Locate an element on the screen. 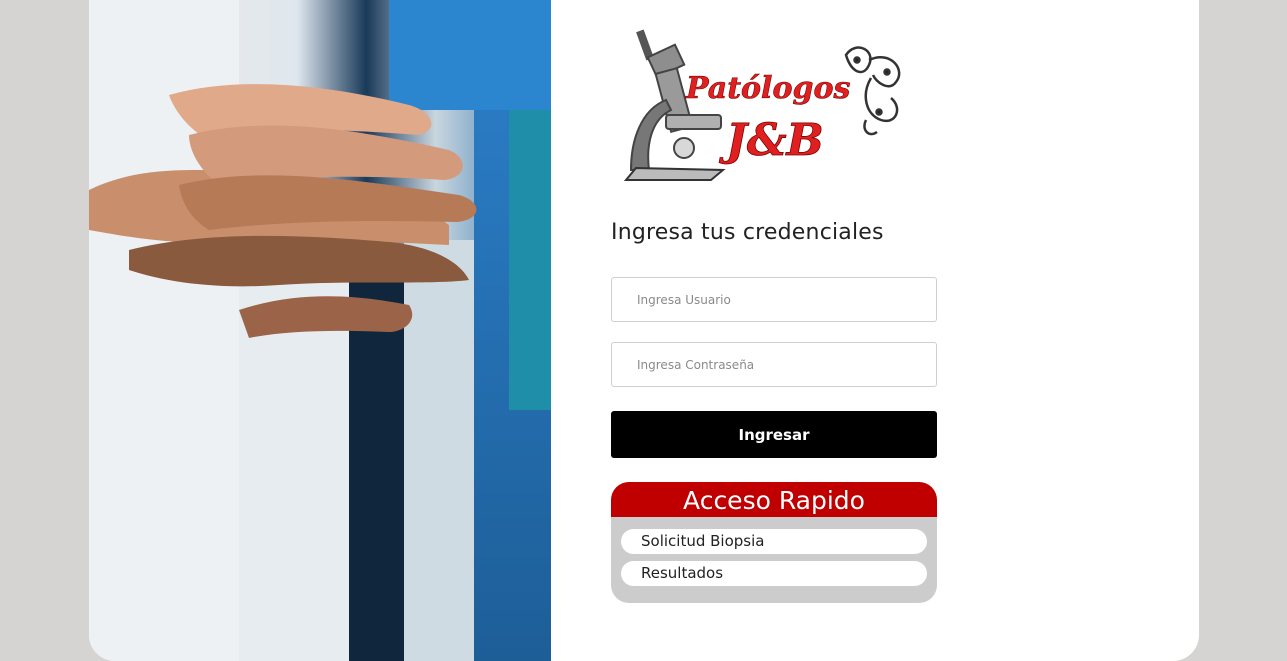  neuron-icon is located at coordinates (872, 91).